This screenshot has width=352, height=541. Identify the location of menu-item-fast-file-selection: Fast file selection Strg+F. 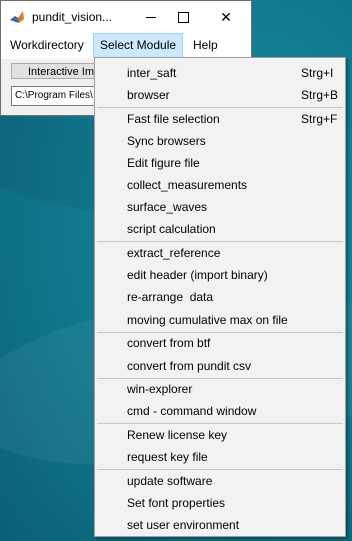
(220, 119).